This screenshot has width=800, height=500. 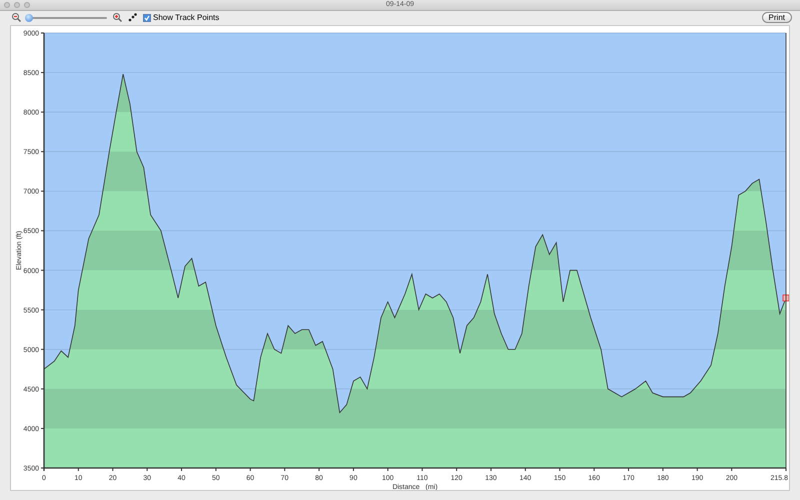 What do you see at coordinates (132, 17) in the screenshot?
I see `track-points-icon` at bounding box center [132, 17].